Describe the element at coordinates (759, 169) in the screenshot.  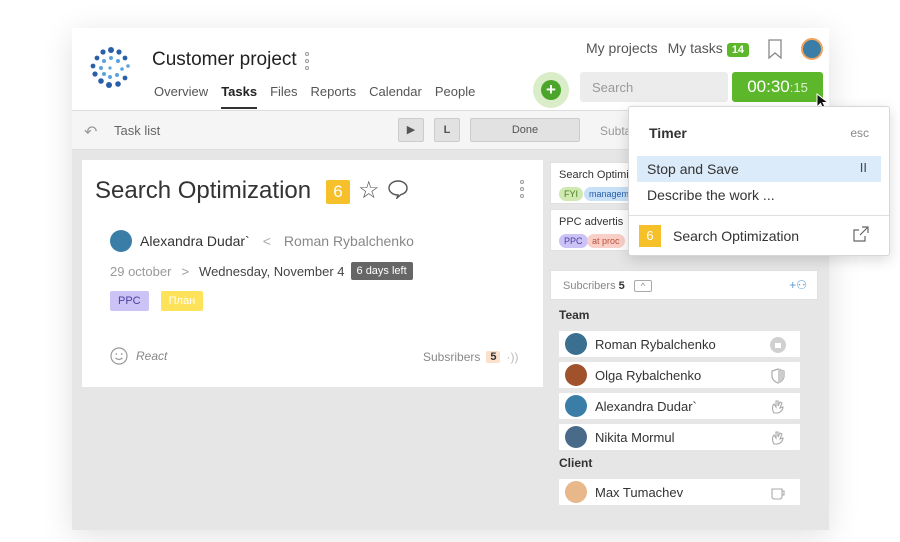
I see `stop-and-save-button: Stop and Save II` at that location.